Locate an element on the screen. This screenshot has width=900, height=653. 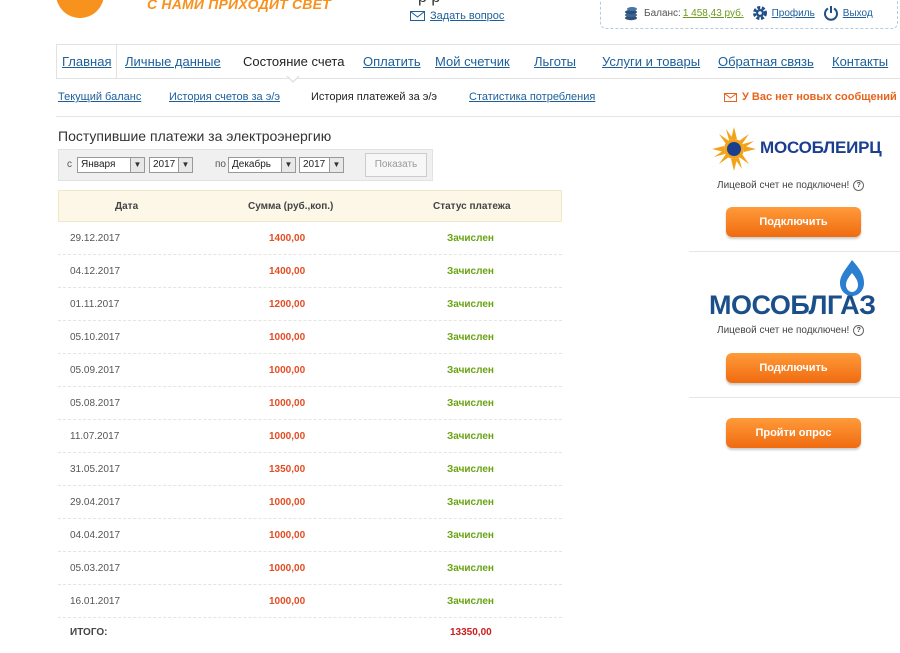
row-date: 04.12.2017 is located at coordinates (95, 271).